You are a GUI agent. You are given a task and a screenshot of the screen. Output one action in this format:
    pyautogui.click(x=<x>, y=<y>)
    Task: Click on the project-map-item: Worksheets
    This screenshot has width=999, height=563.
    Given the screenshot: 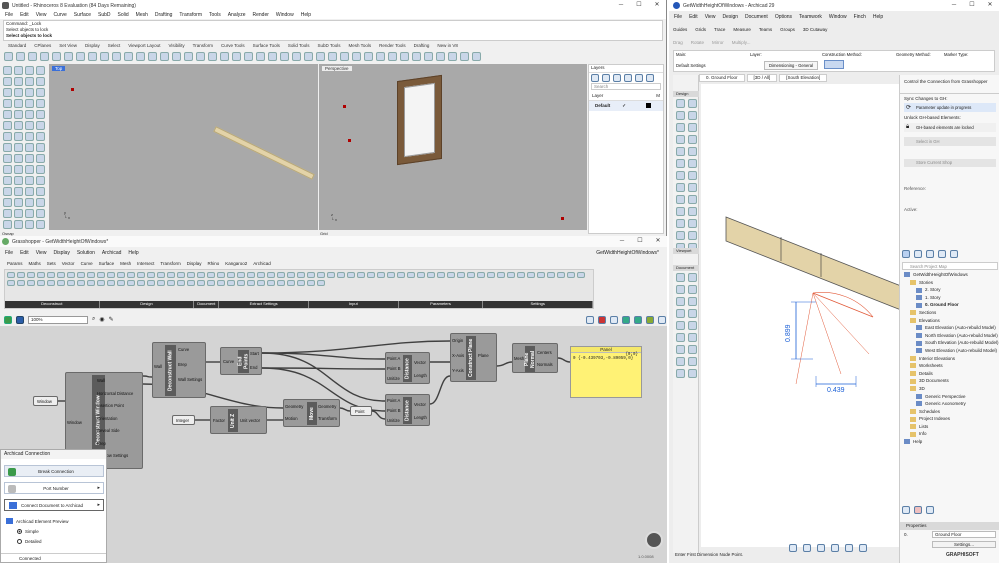 What is the action you would take?
    pyautogui.click(x=950, y=366)
    